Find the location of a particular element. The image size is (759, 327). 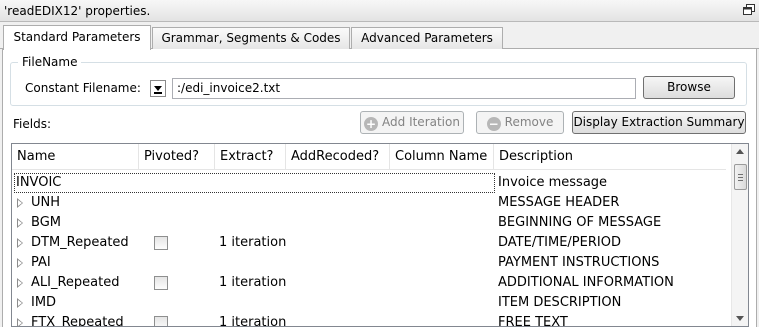

row-description: ITEM DESCRIPTION is located at coordinates (560, 302).